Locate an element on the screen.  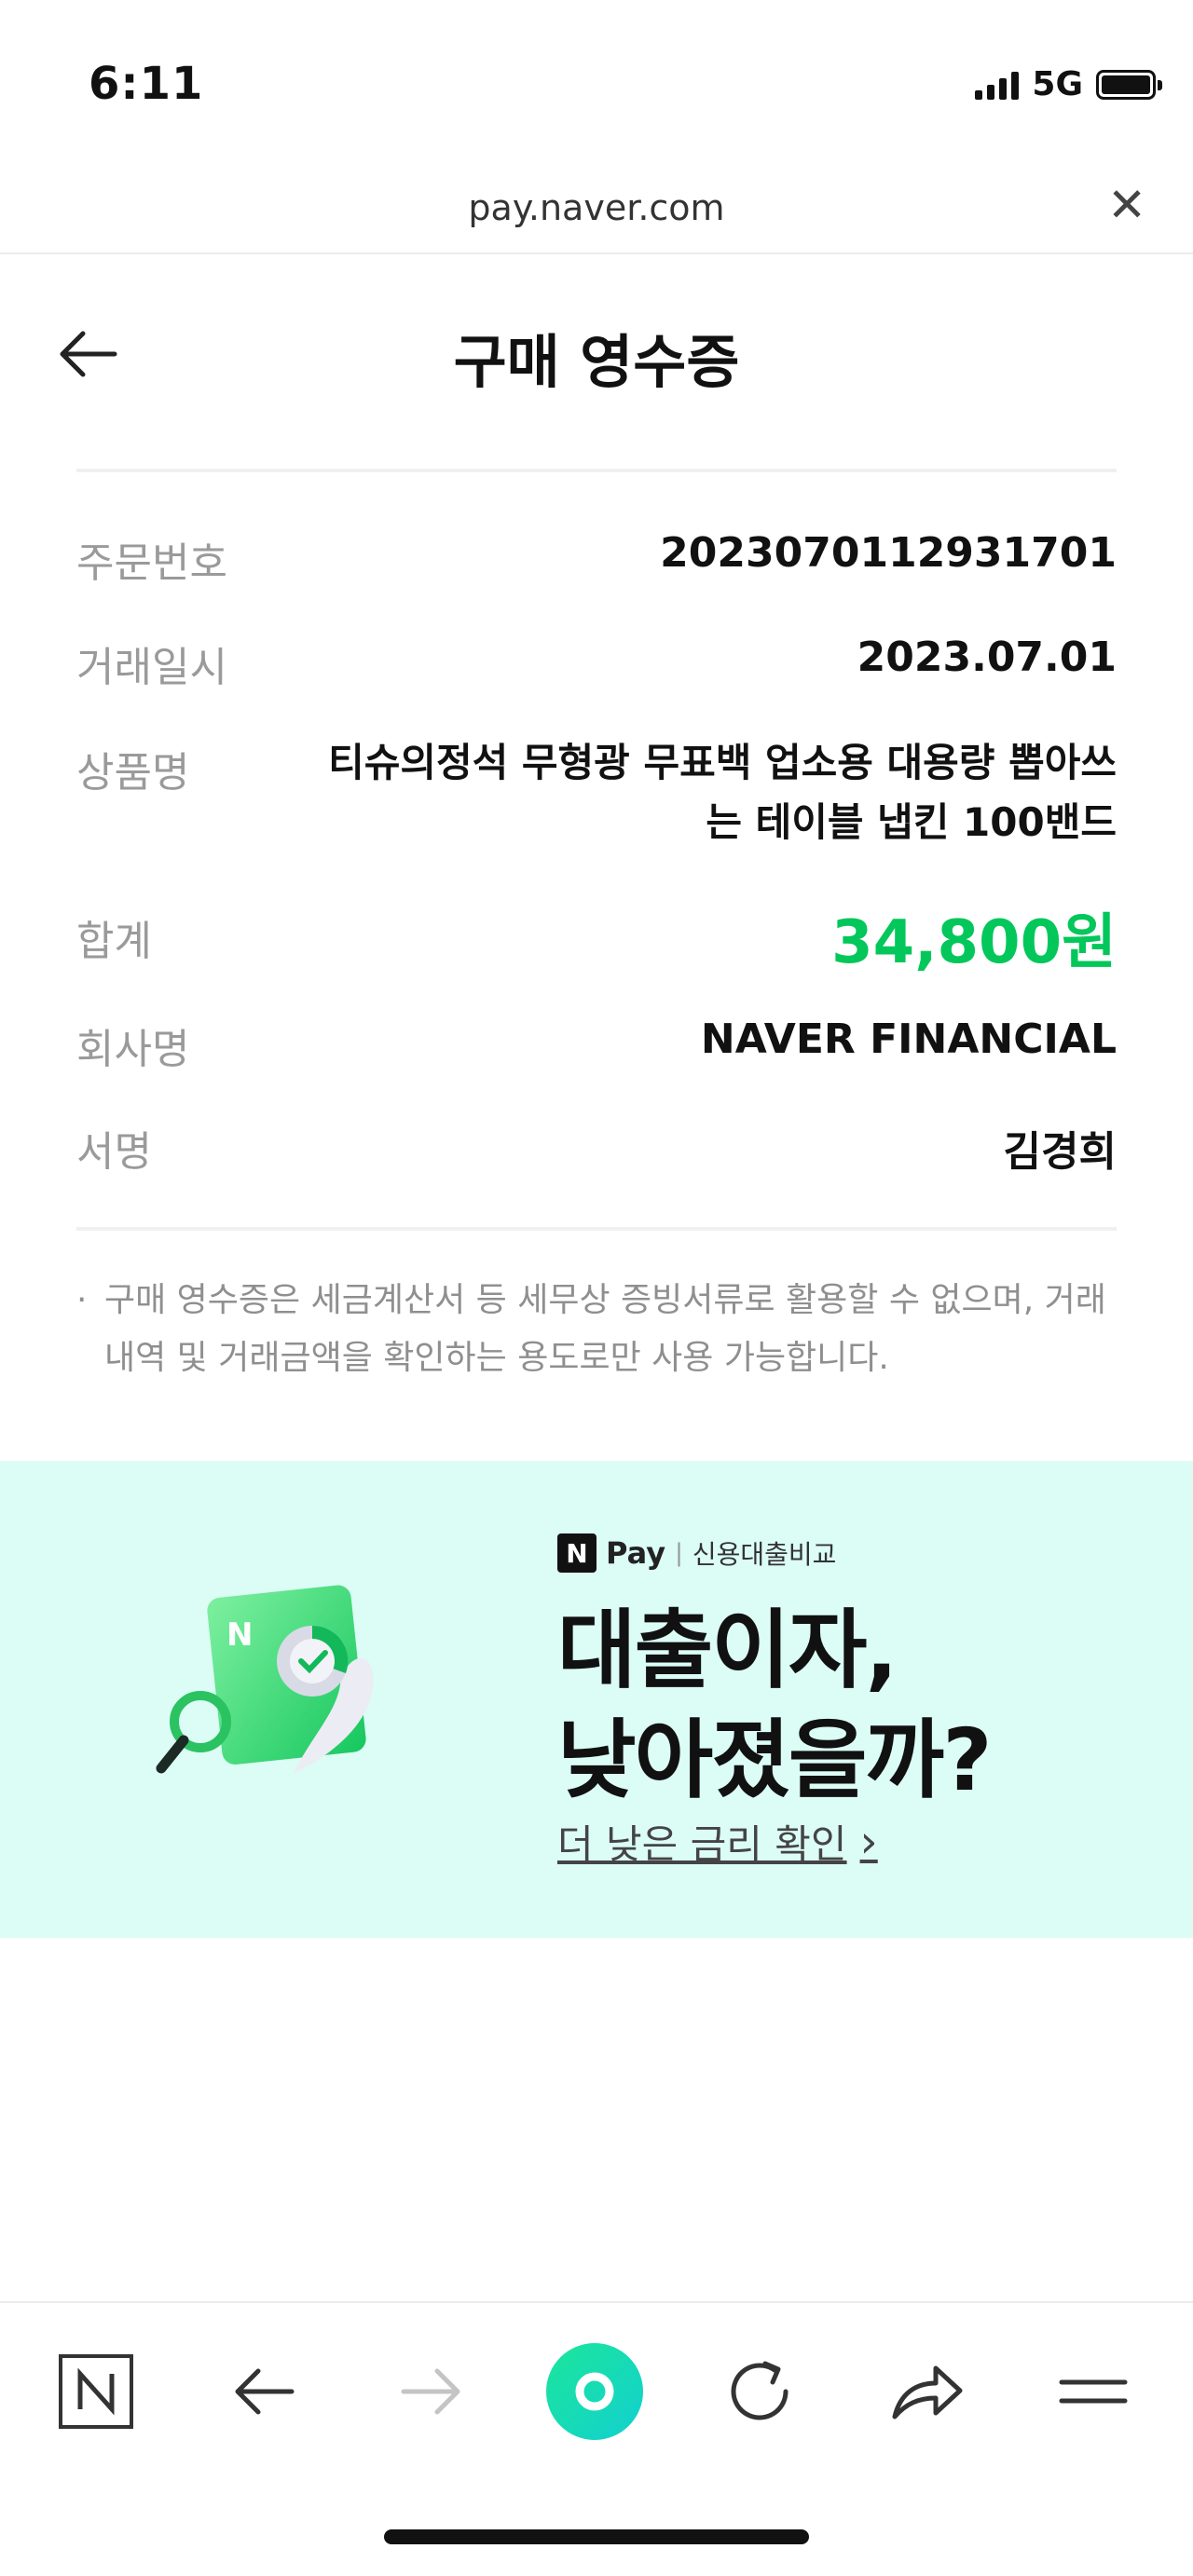
share-button is located at coordinates (927, 2391).